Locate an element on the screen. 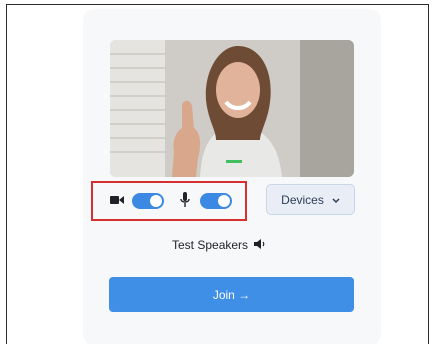 The image size is (435, 344). join-label: Join → is located at coordinates (231, 294).